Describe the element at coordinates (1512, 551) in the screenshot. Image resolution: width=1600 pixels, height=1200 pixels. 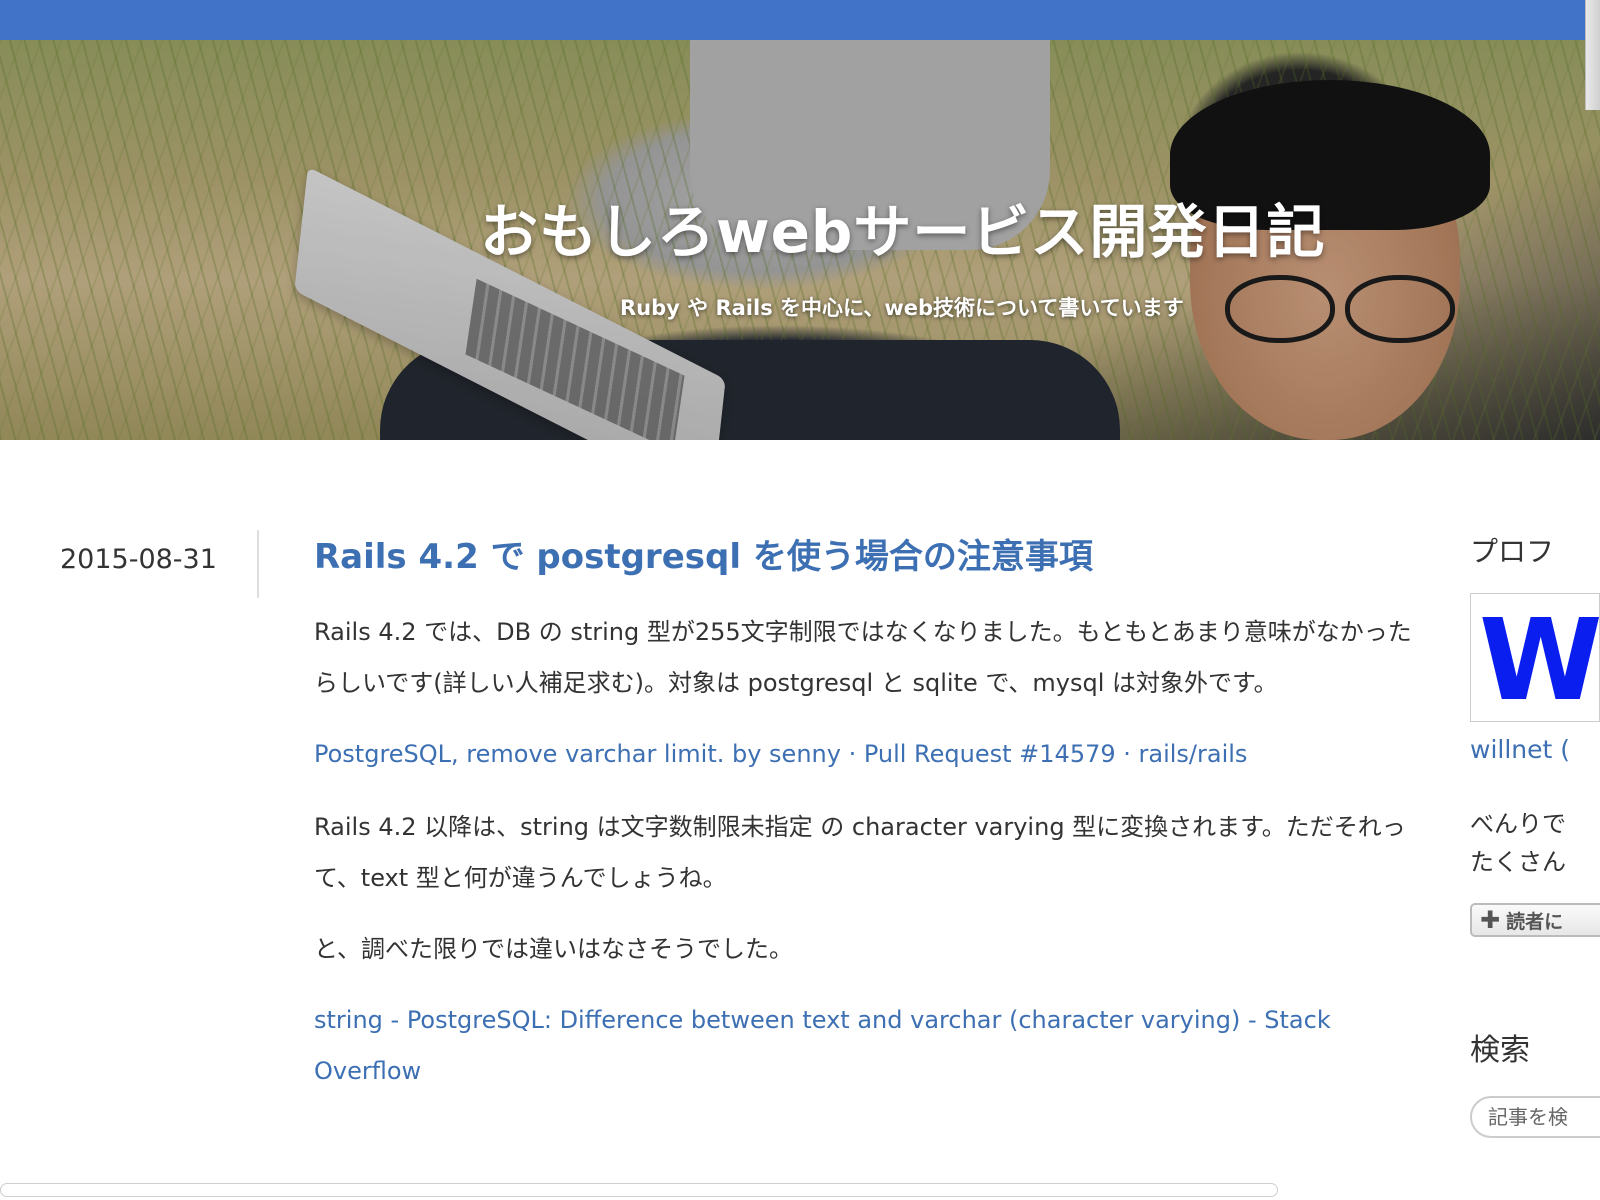
I see `profile-heading: プロフ` at that location.